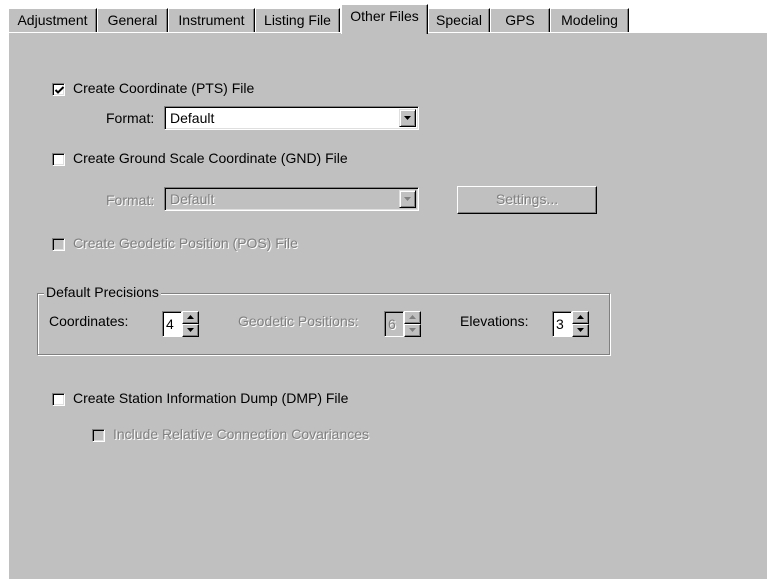  I want to click on tab-general: General, so click(132, 20).